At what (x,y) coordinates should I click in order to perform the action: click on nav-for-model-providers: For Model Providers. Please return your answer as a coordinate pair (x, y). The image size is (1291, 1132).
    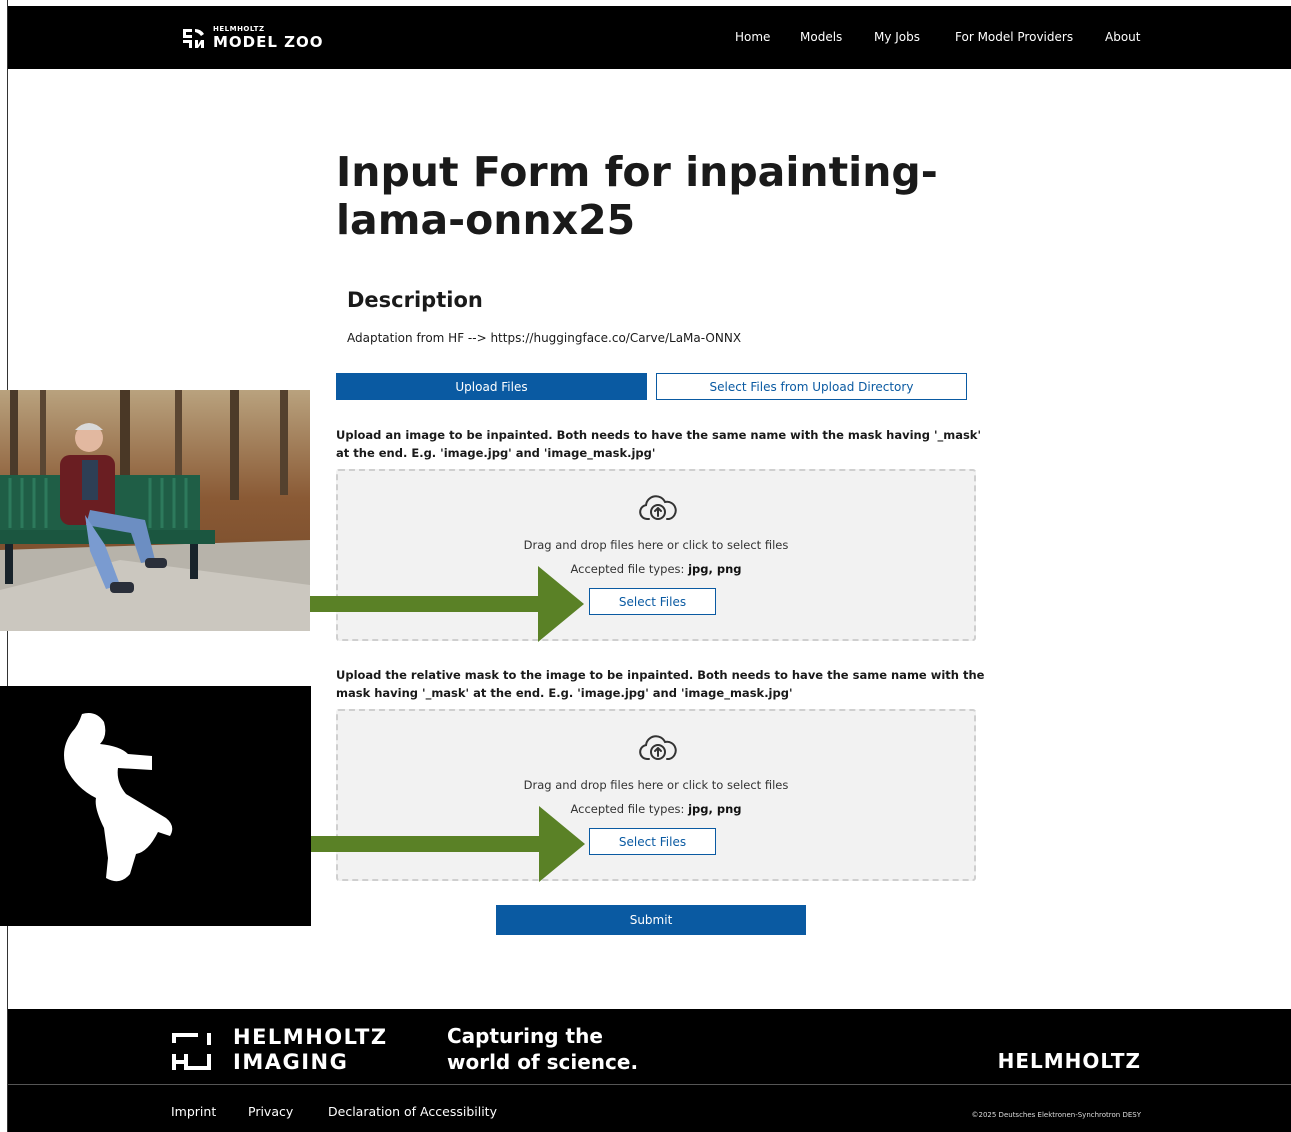
    Looking at the image, I should click on (1014, 37).